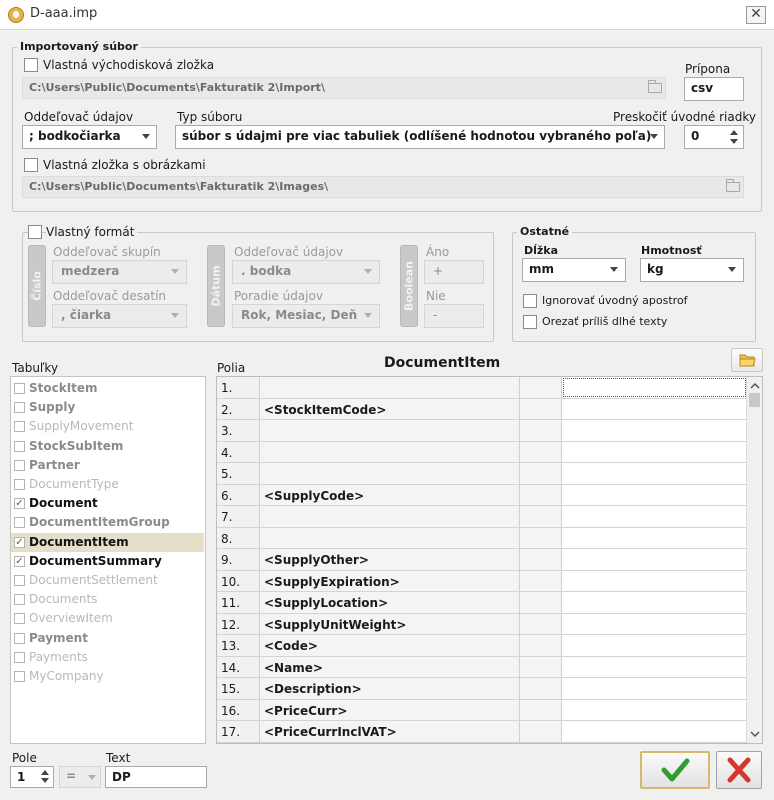  I want to click on delimiter-select: ; bodkočiarka, so click(89, 137).